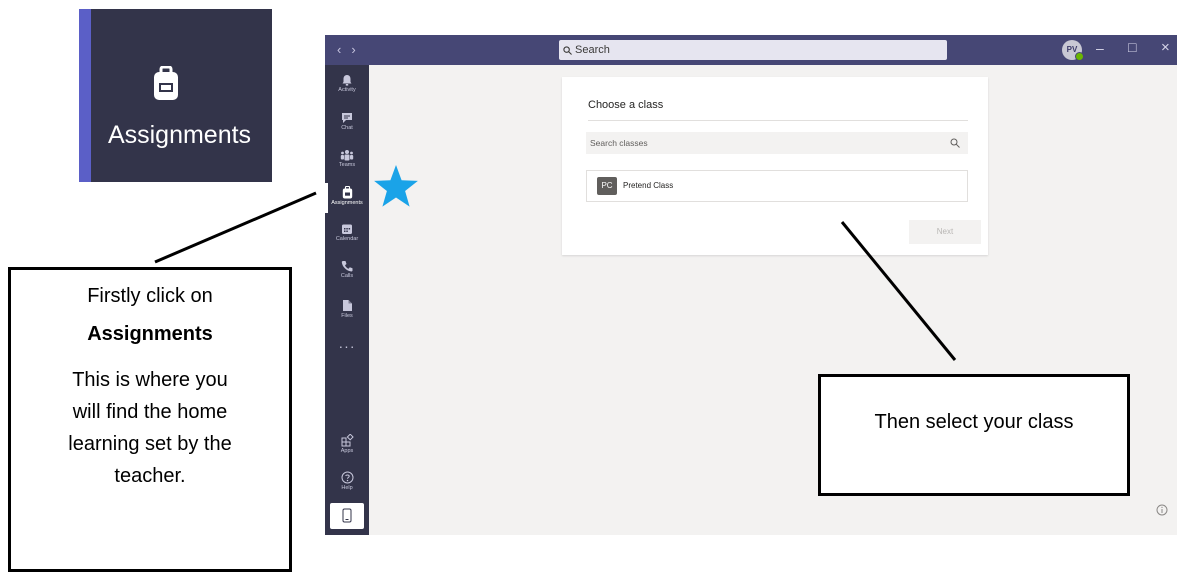 The height and width of the screenshot is (574, 1177). Describe the element at coordinates (235, 227) in the screenshot. I see `pointer-line-left` at that location.